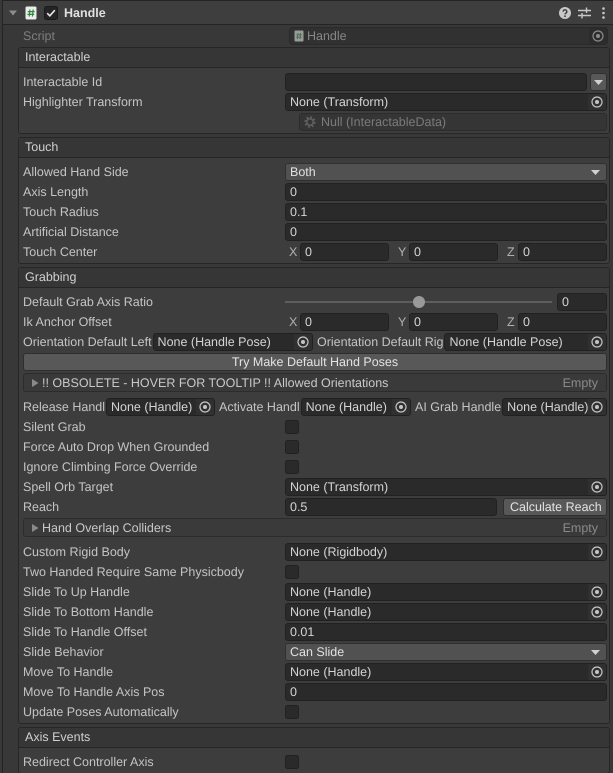  I want to click on menu-icon, so click(603, 12).